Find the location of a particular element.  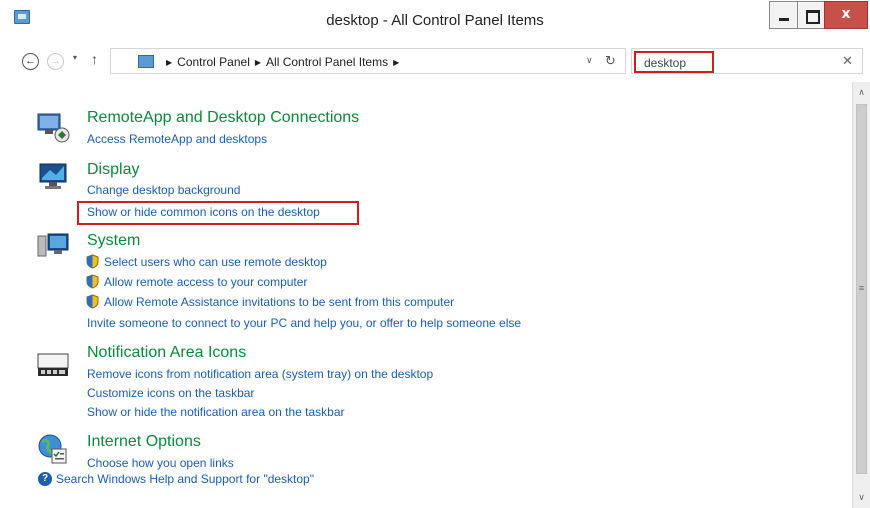

help-icon: ? is located at coordinates (45, 479).